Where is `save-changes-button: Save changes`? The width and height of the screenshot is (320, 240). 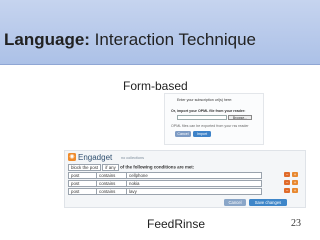 save-changes-button: Save changes is located at coordinates (268, 202).